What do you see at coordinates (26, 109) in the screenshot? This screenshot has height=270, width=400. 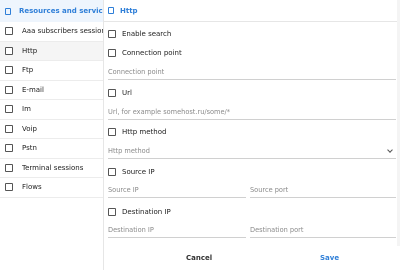 I see `list-item-label: Im` at bounding box center [26, 109].